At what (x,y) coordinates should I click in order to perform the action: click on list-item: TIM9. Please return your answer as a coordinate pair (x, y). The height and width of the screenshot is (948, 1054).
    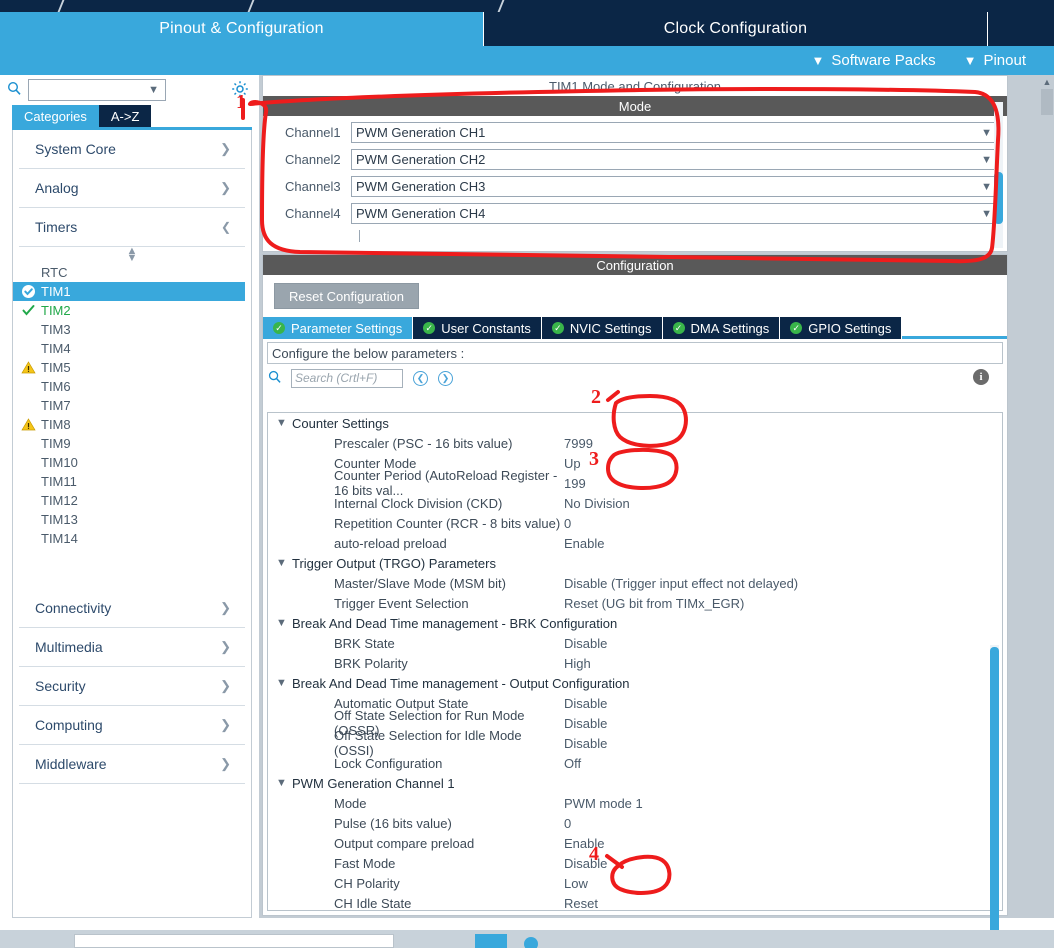
    Looking at the image, I should click on (132, 443).